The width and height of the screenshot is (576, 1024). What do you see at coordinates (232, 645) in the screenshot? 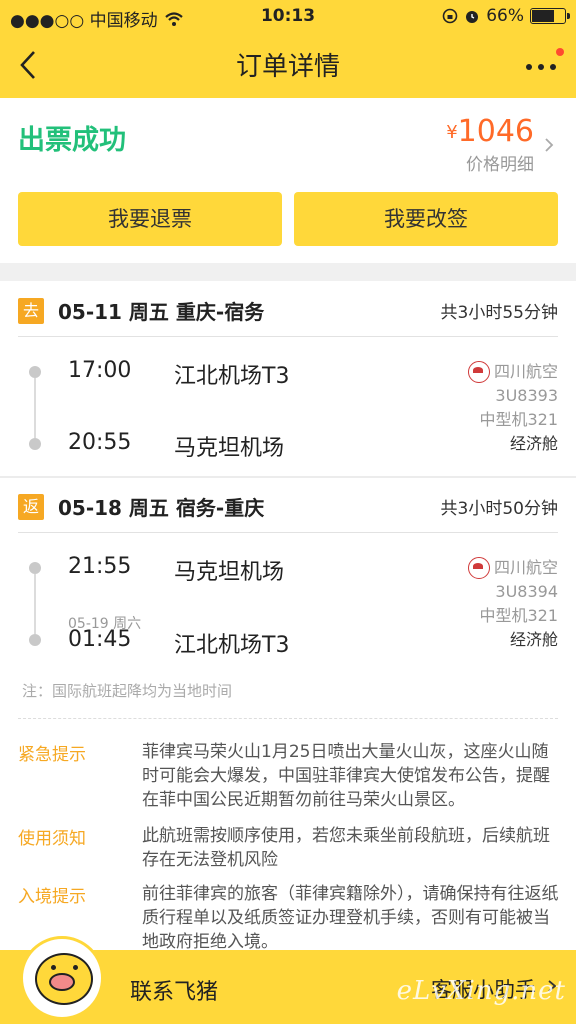
I see `arrival-airport: 江北机场T3` at bounding box center [232, 645].